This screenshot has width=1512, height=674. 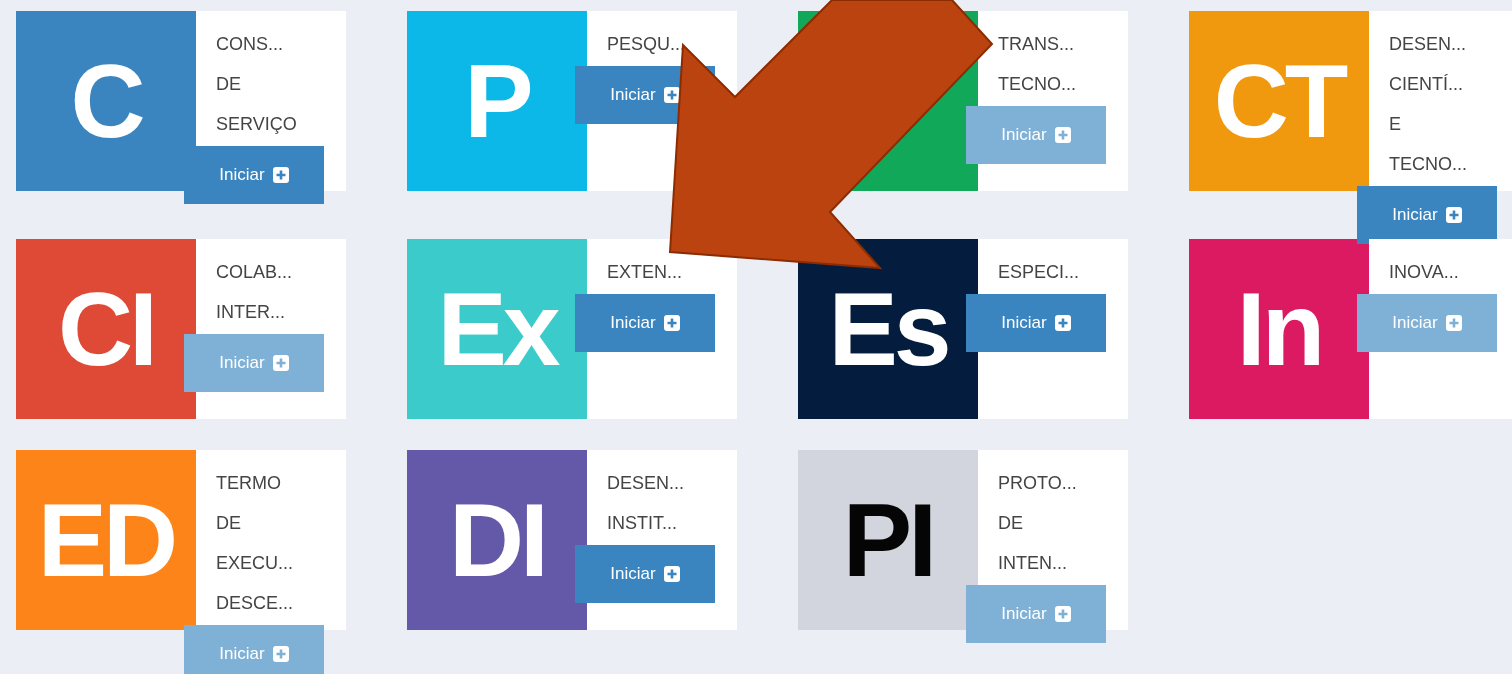 I want to click on tile-letter: Ex, so click(x=497, y=329).